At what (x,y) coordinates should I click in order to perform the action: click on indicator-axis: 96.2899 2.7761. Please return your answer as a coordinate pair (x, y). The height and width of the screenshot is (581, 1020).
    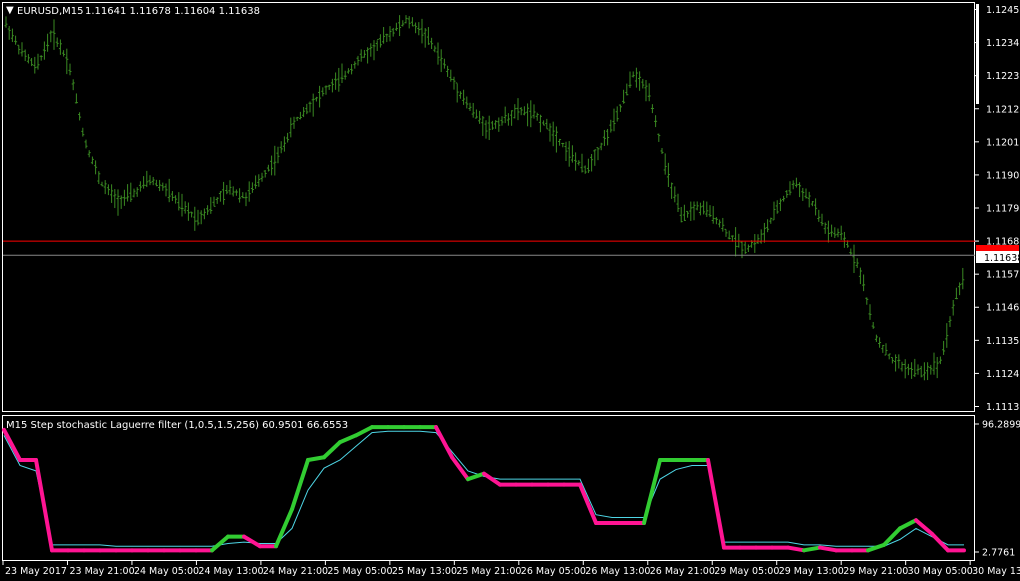
    Looking at the image, I should click on (997, 489).